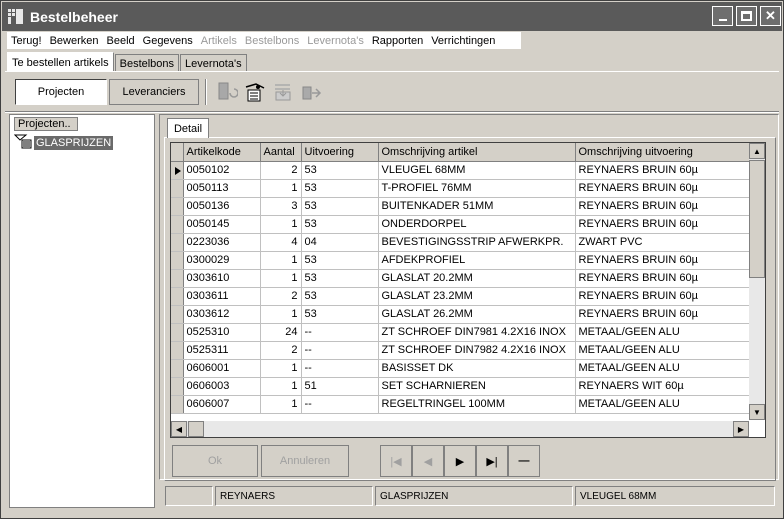 The image size is (784, 519). I want to click on omschrijving-artikel-cell: GLASLAT 20.2MM, so click(477, 278).